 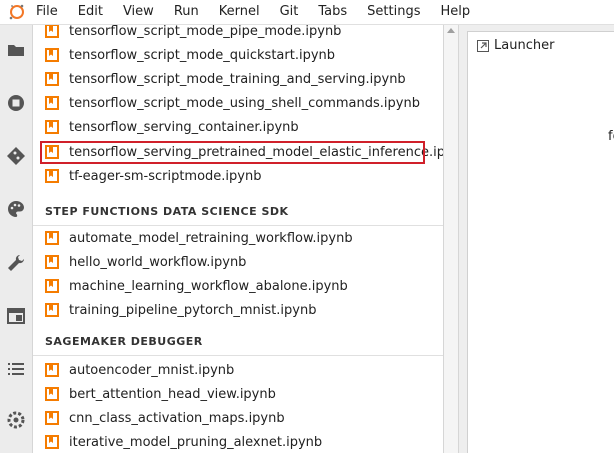 What do you see at coordinates (193, 310) in the screenshot?
I see `file-name: training_pipeline_pytorch_mnist.ipynb` at bounding box center [193, 310].